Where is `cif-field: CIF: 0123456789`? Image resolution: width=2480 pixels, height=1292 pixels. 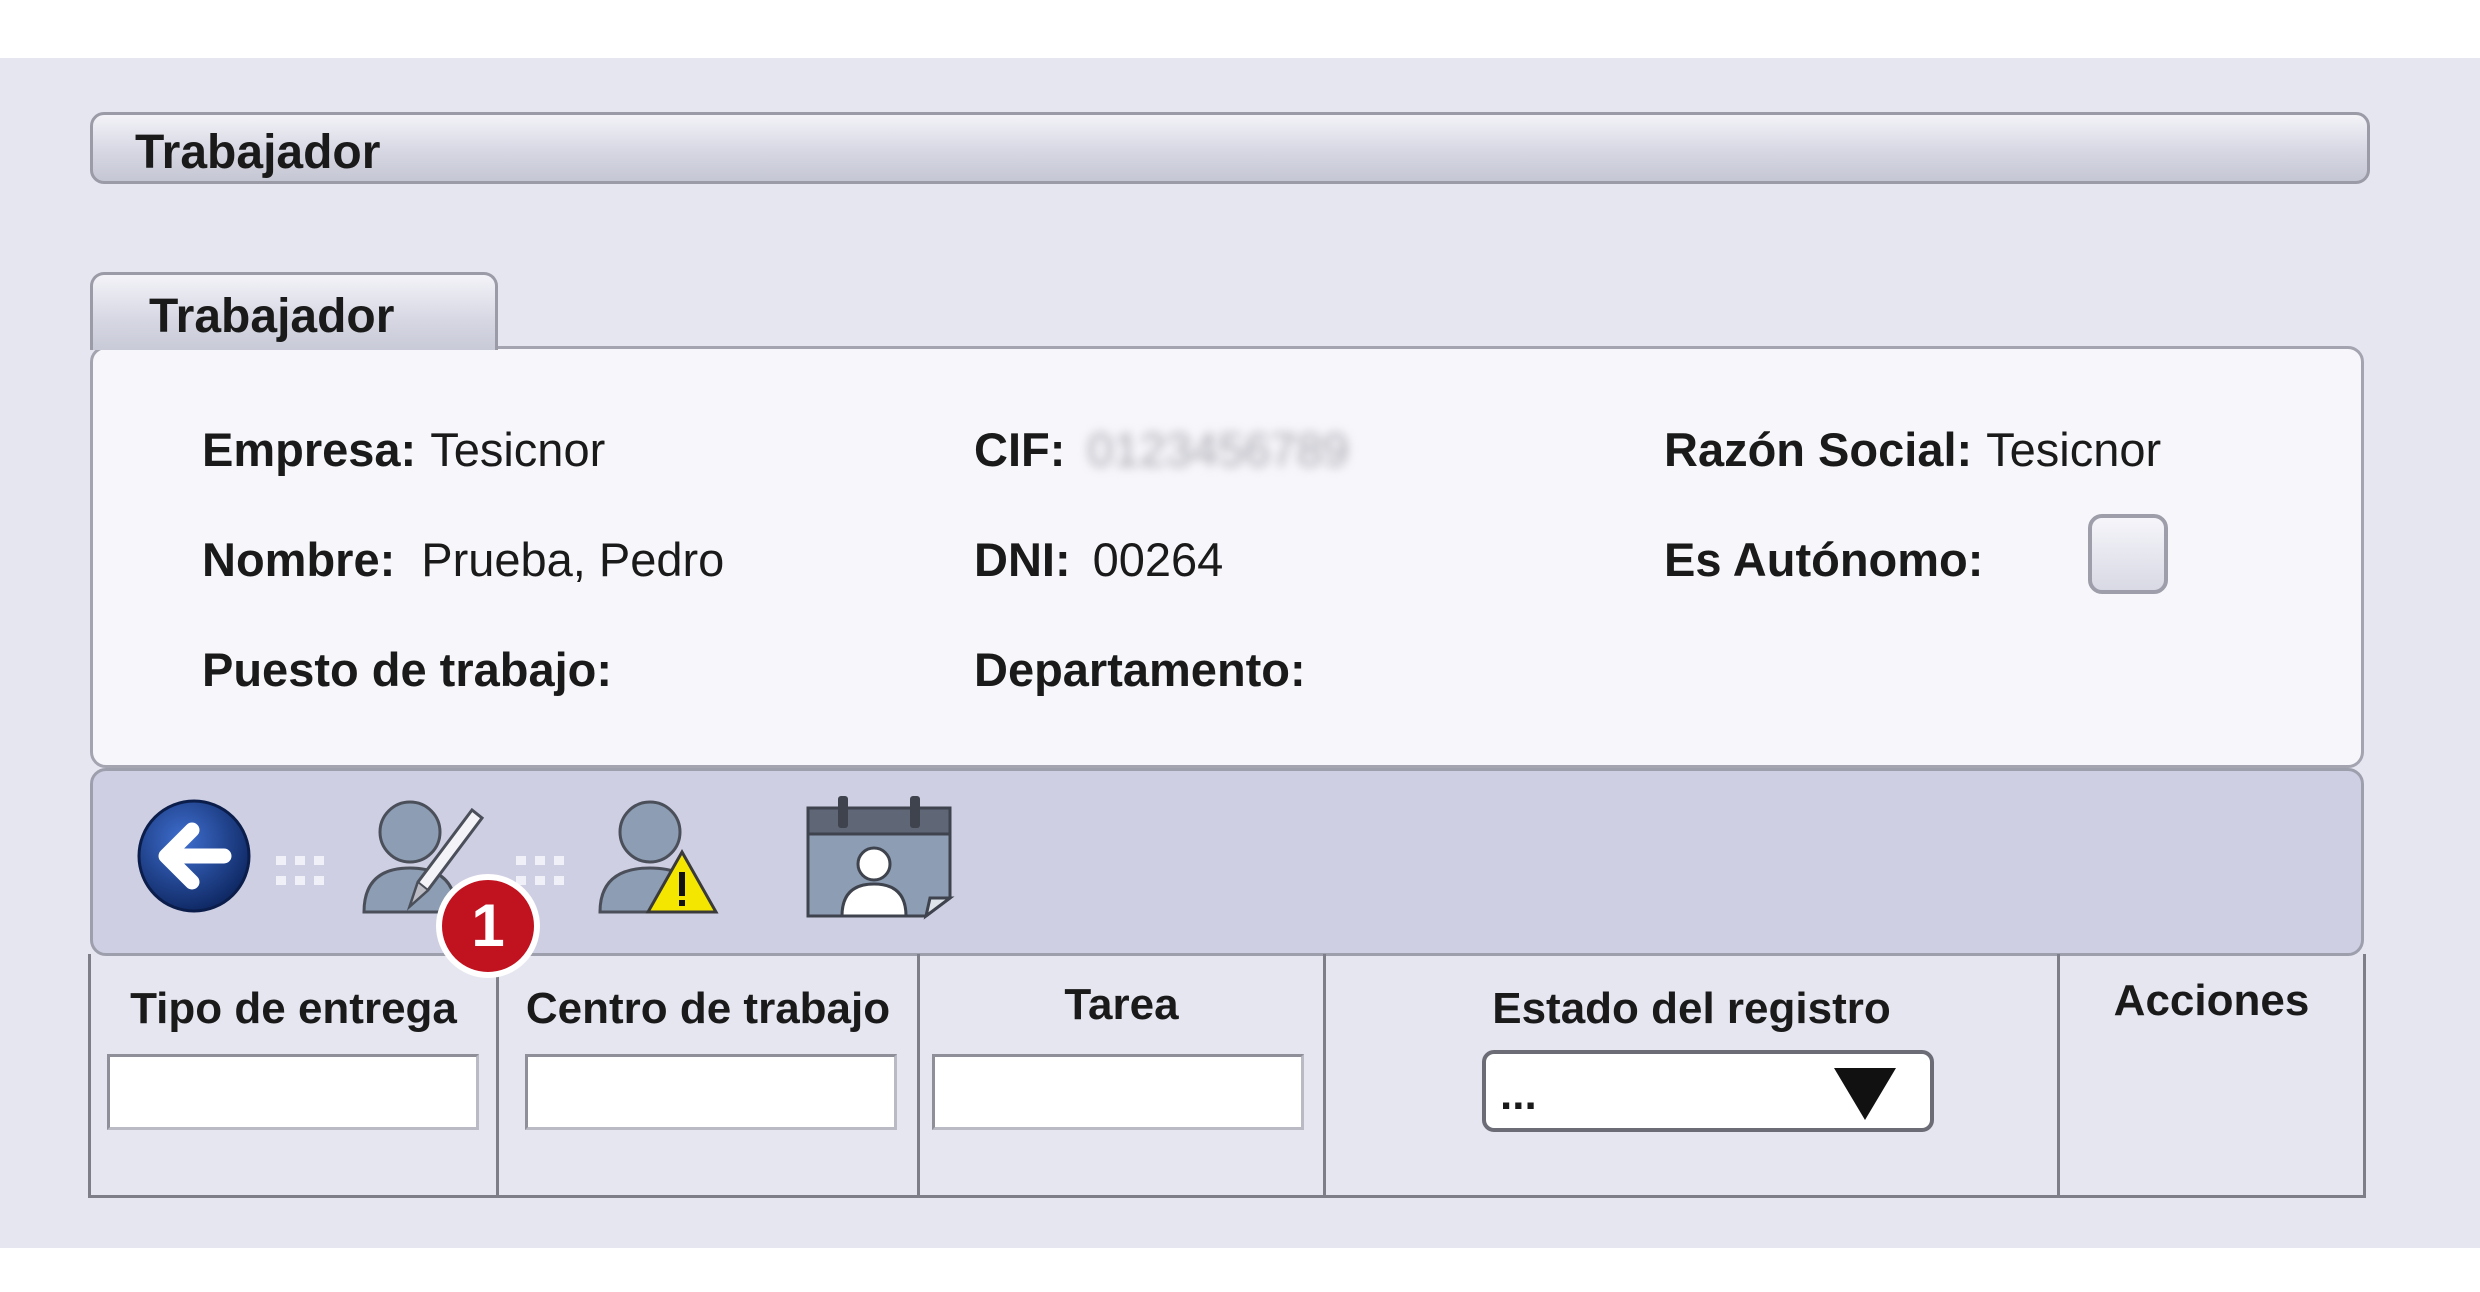 cif-field: CIF: 0123456789 is located at coordinates (1161, 449).